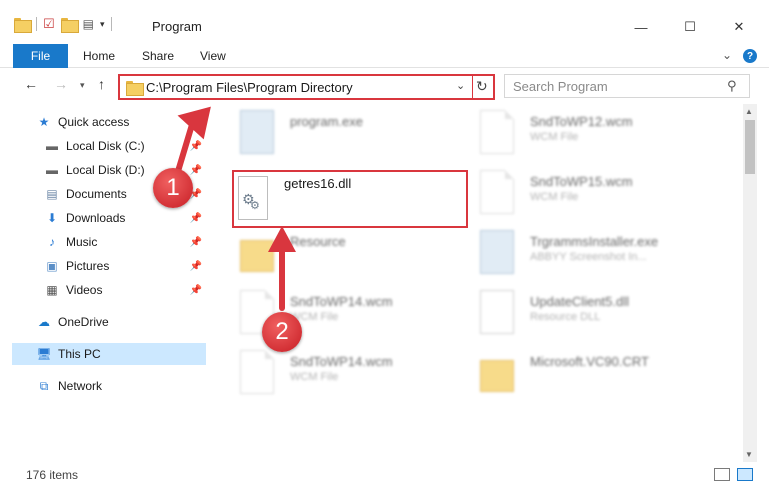 This screenshot has width=769, height=496. Describe the element at coordinates (318, 183) in the screenshot. I see `file-name: getres16.dll` at that location.